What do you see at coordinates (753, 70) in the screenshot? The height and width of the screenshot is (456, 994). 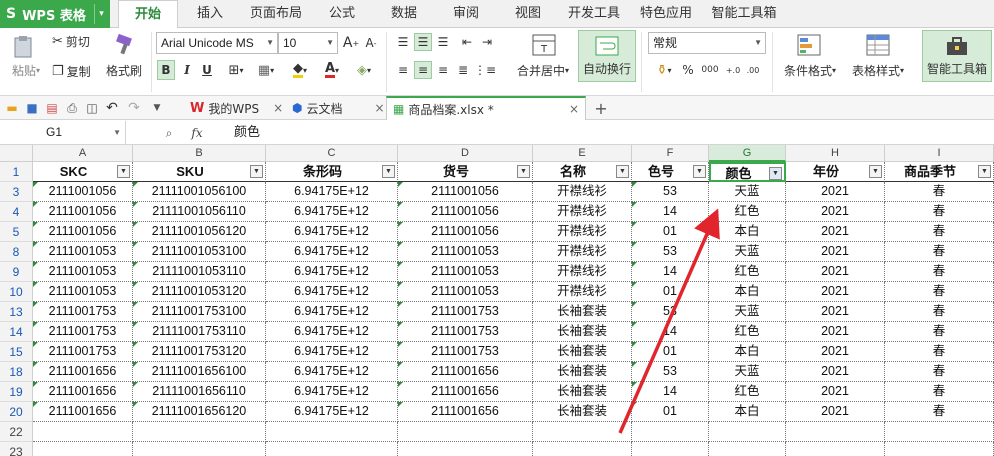 I see `decrease-decimal-icon: .00` at bounding box center [753, 70].